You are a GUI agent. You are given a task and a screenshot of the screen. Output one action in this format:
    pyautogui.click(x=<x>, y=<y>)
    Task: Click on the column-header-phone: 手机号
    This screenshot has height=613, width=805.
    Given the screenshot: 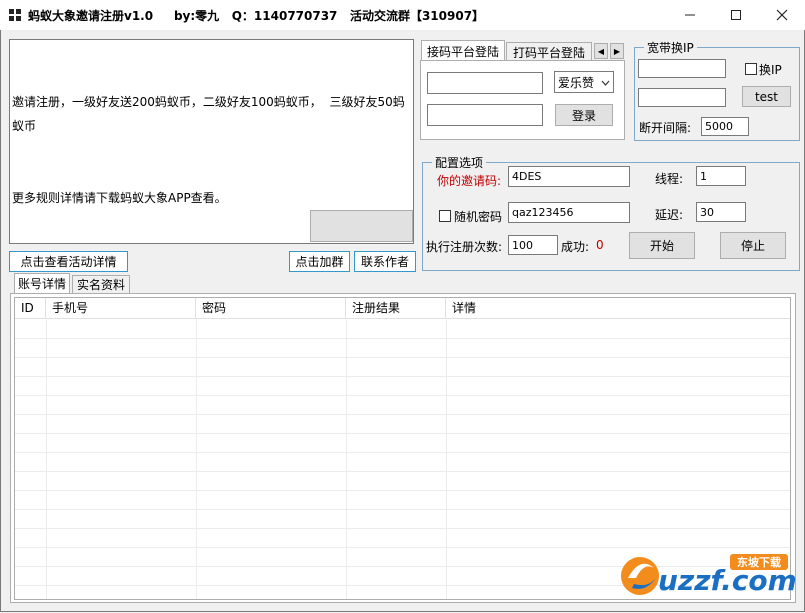 What is the action you would take?
    pyautogui.click(x=121, y=308)
    